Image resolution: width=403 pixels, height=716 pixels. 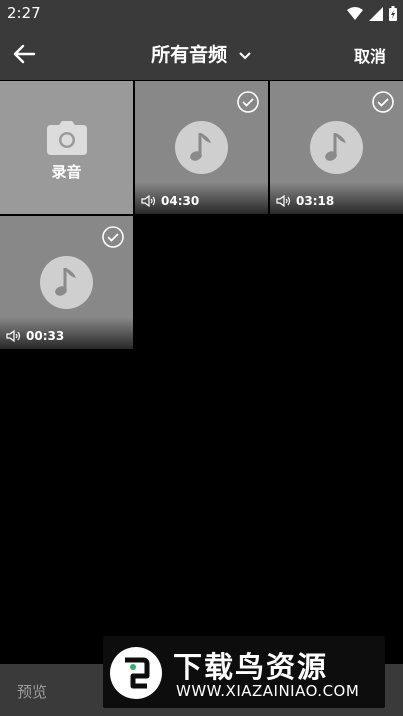 I want to click on audio-item: 04:30, so click(x=201, y=147).